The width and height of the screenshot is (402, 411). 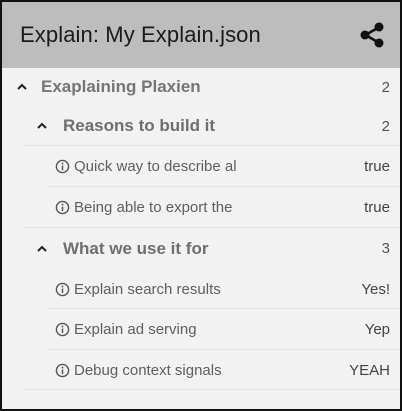 I want to click on tree-node-root: Exaplaining Plaxien 2, so click(x=201, y=87).